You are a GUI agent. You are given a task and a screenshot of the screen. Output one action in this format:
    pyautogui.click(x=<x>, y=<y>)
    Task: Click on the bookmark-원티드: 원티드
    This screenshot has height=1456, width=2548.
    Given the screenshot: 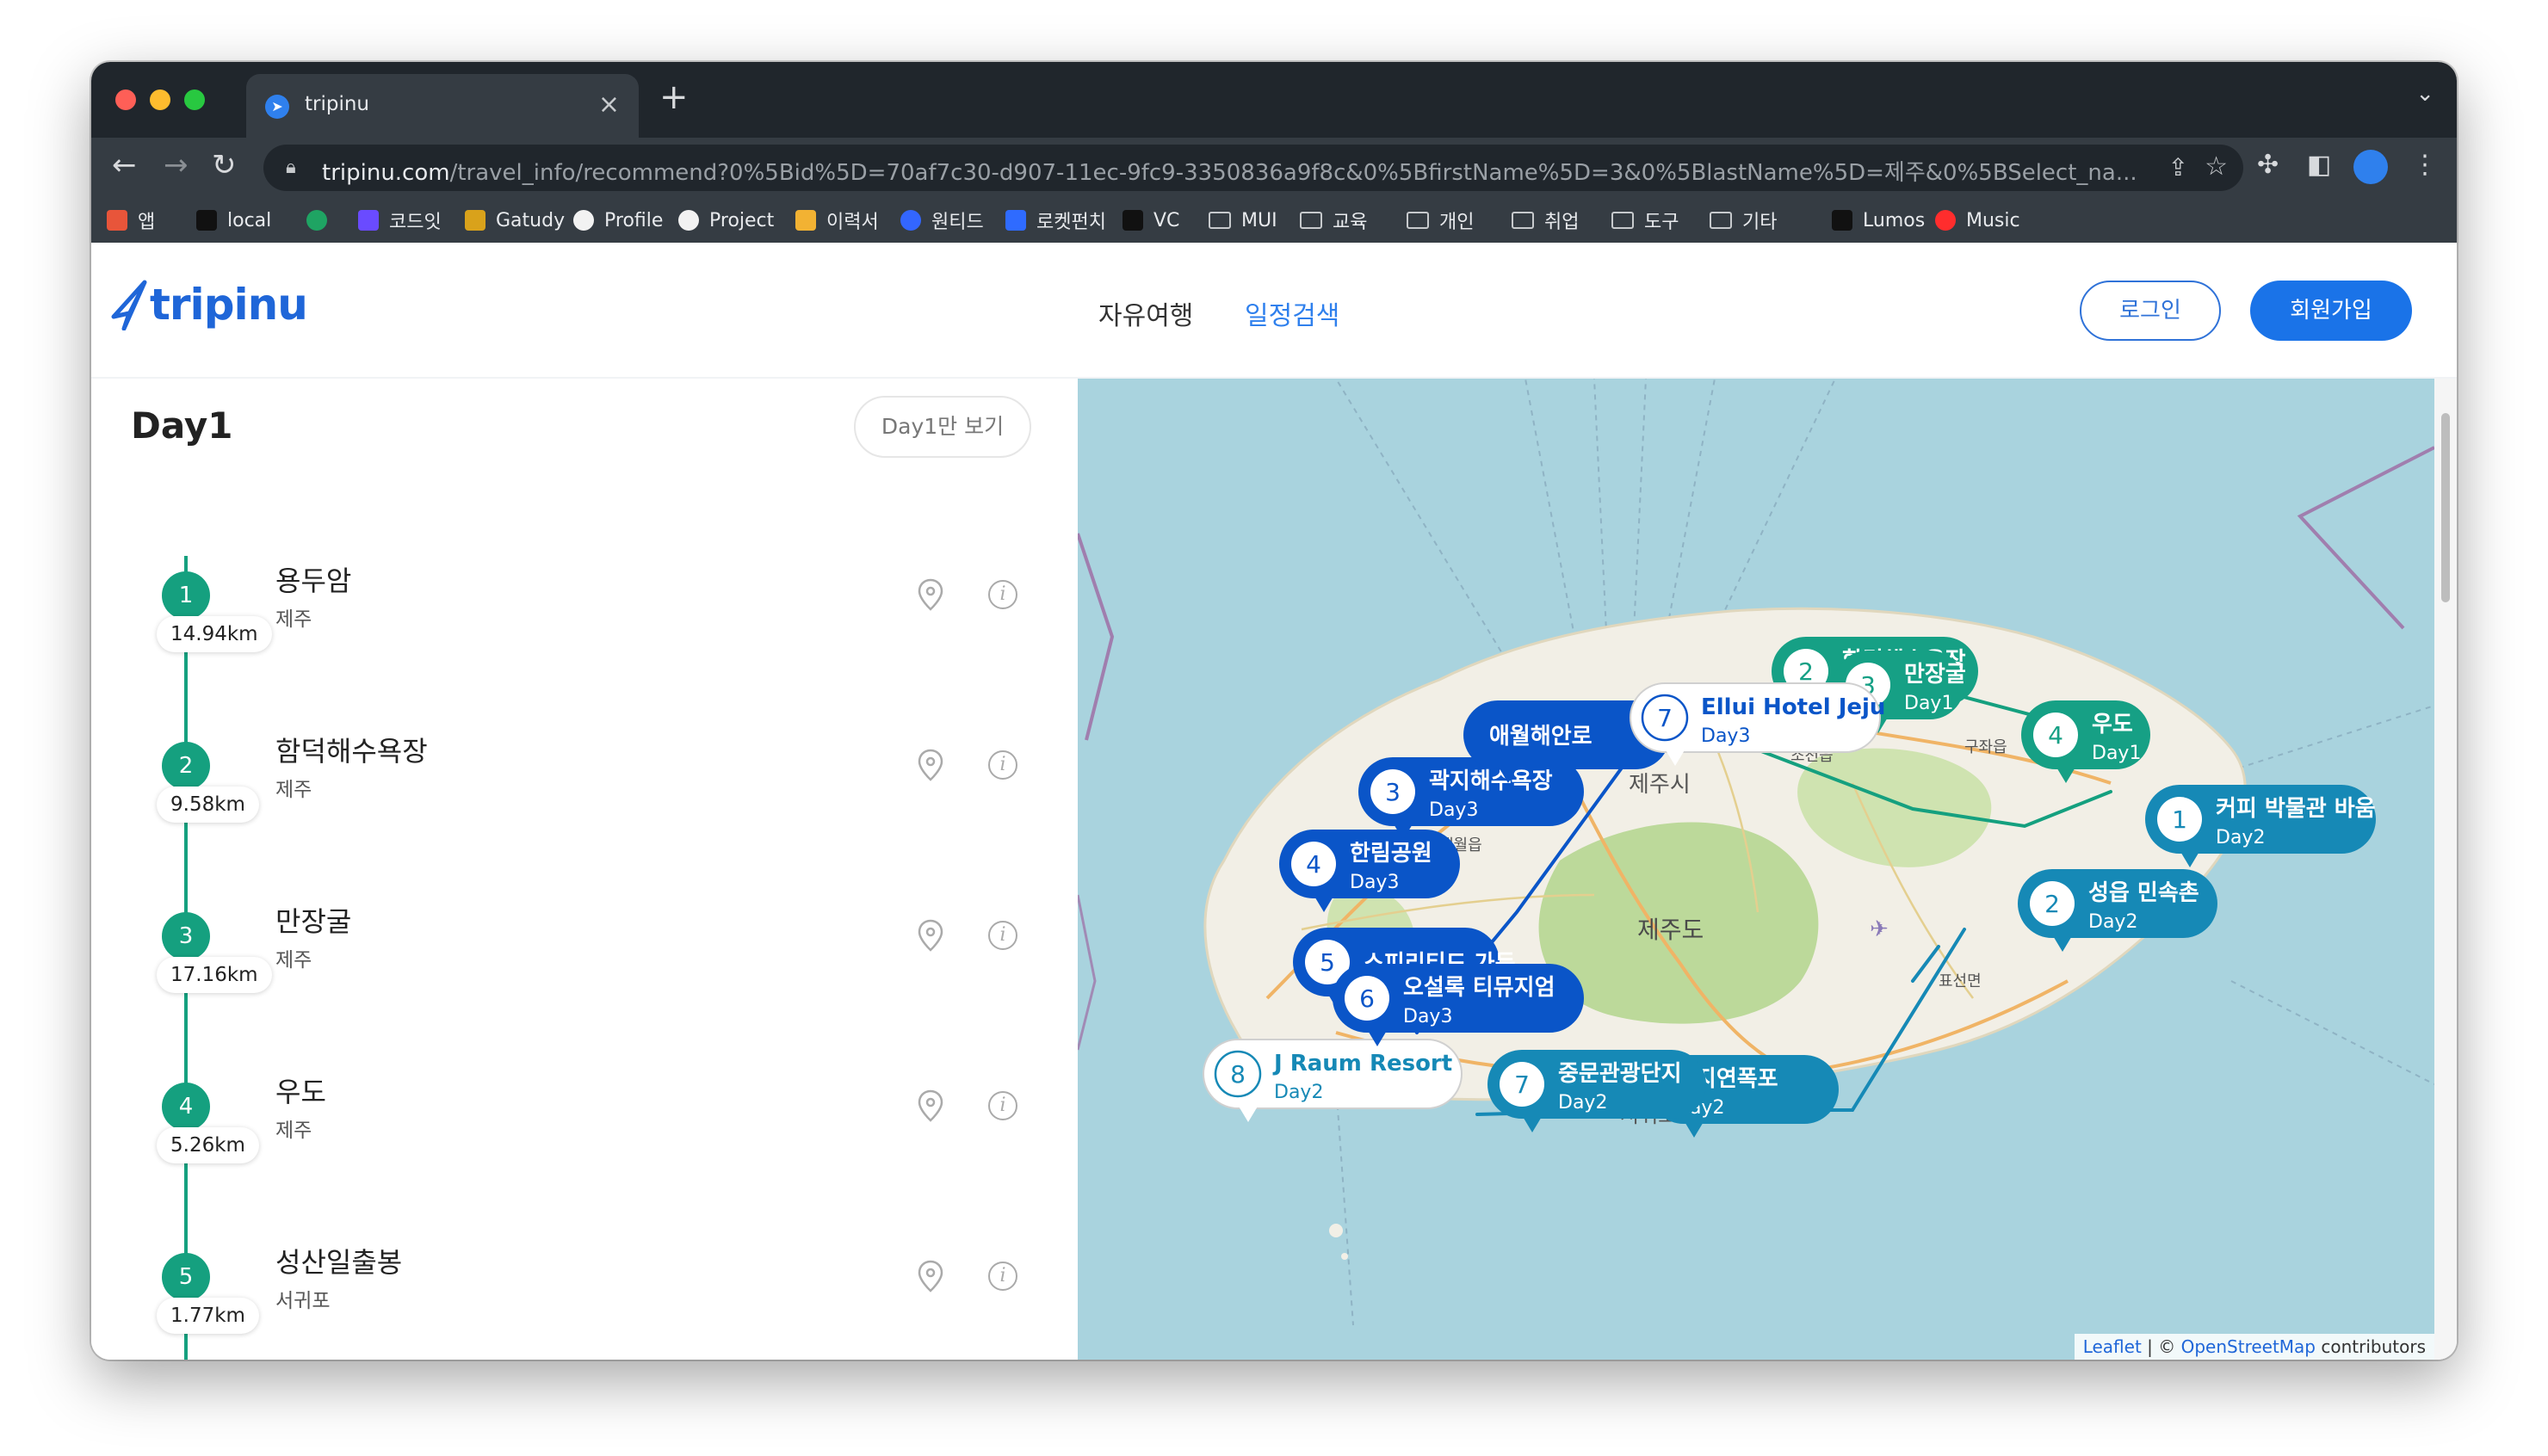 What is the action you would take?
    pyautogui.click(x=942, y=221)
    